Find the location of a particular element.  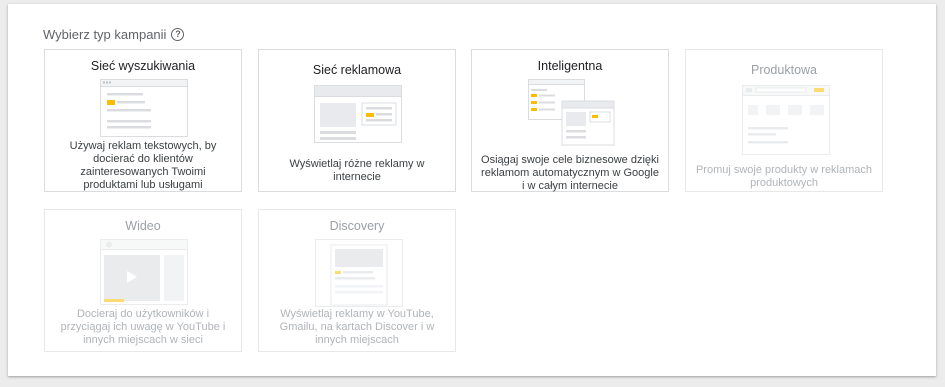

card-title: Sieć reklamowa is located at coordinates (357, 70).